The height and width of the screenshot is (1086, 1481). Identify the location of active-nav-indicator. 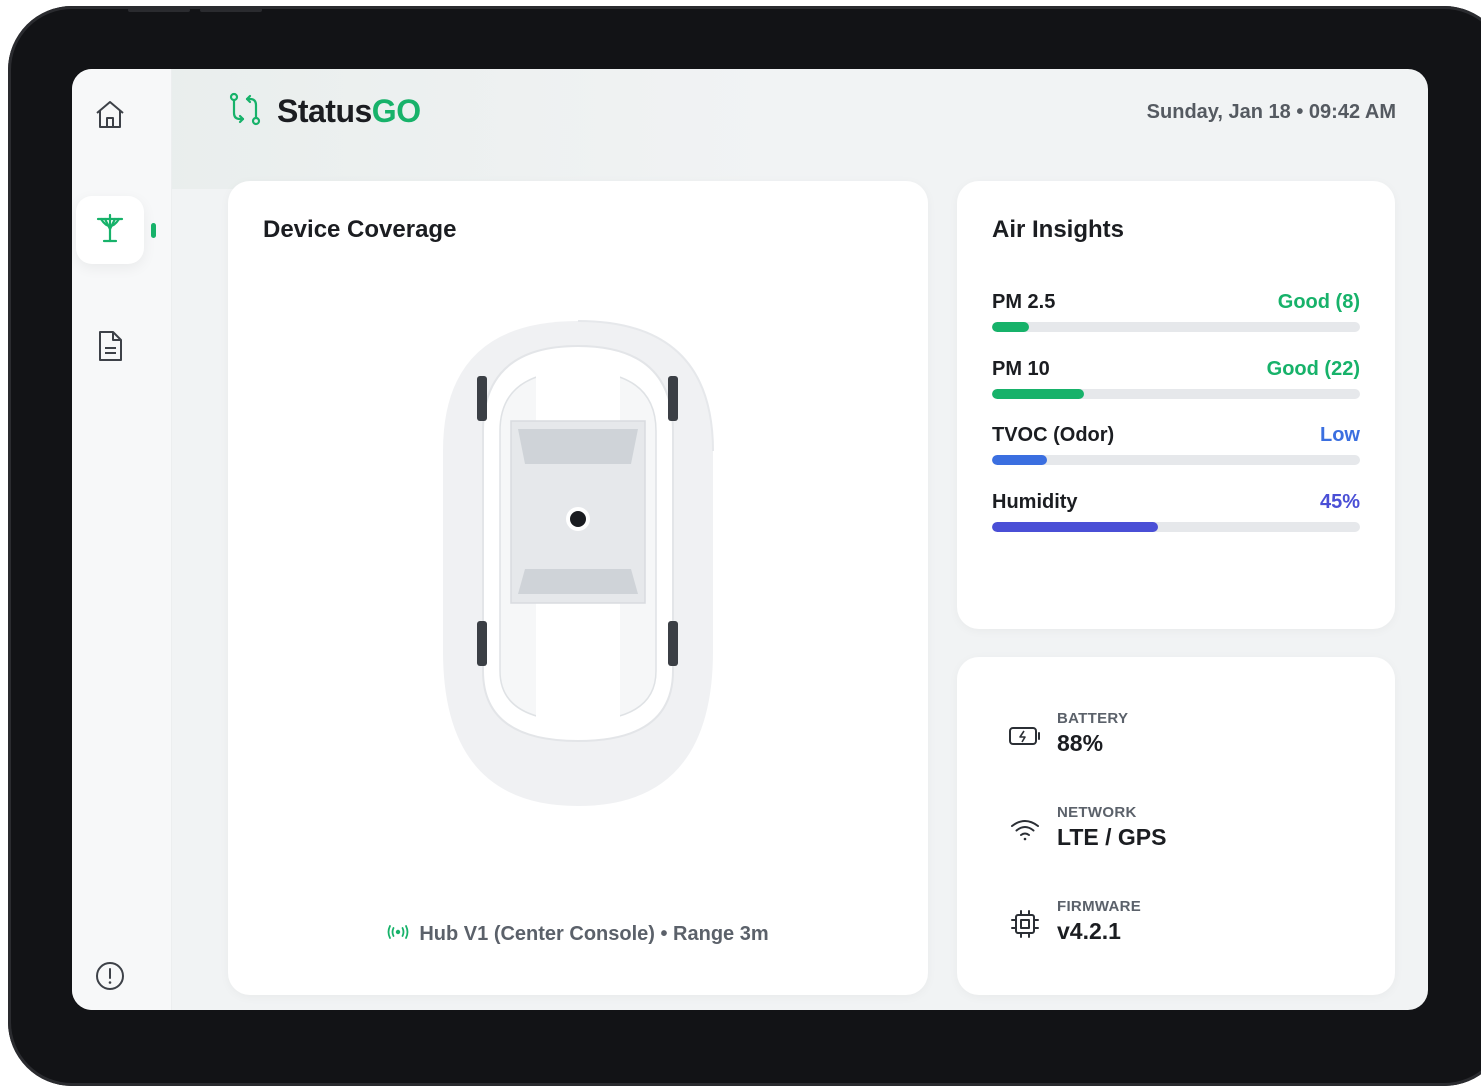
(153, 230).